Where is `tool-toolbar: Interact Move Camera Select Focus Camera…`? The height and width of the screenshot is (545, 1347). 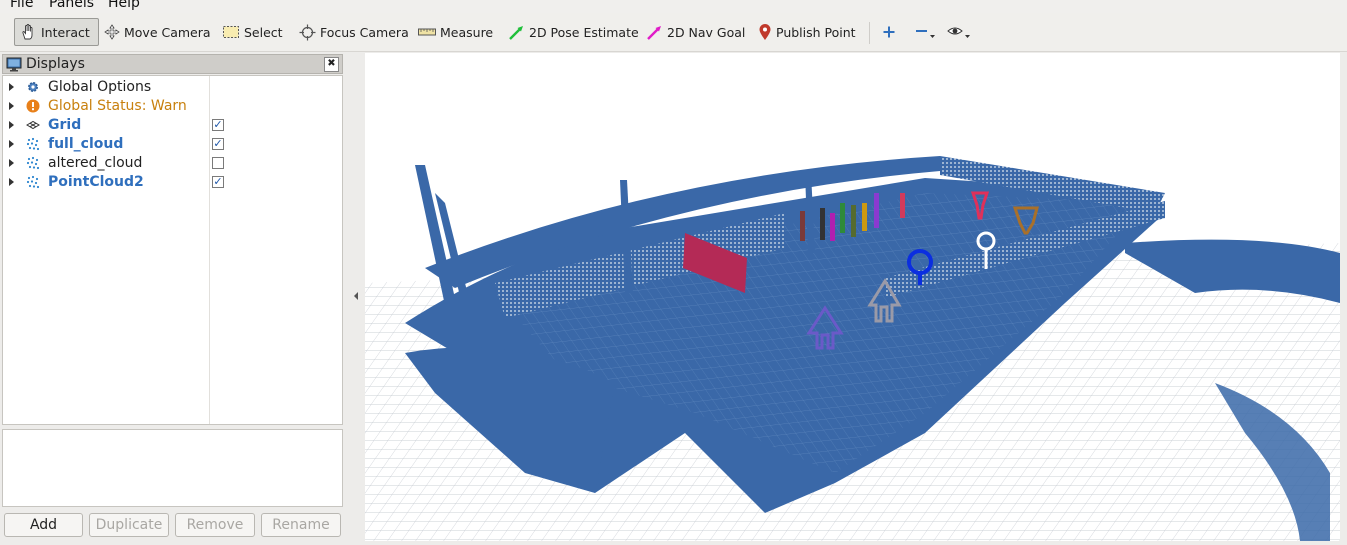 tool-toolbar: Interact Move Camera Select Focus Camera… is located at coordinates (673, 32).